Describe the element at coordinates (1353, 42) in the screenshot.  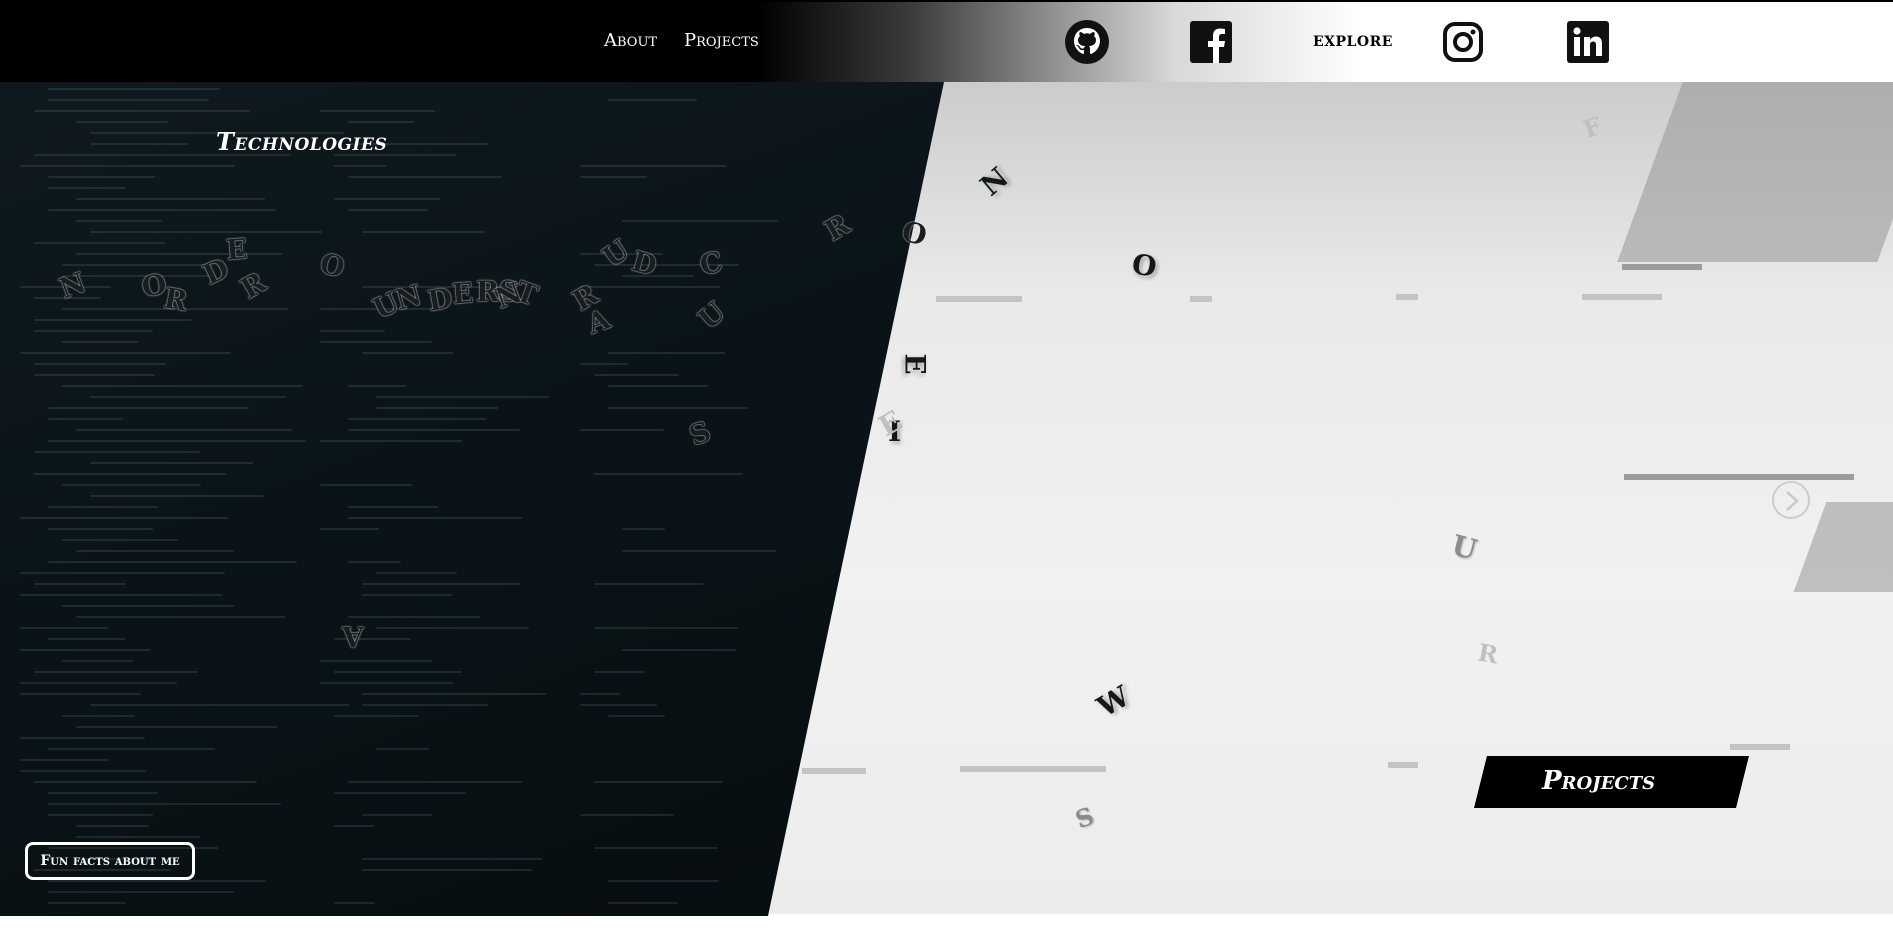
I see `explore-link: explore` at that location.